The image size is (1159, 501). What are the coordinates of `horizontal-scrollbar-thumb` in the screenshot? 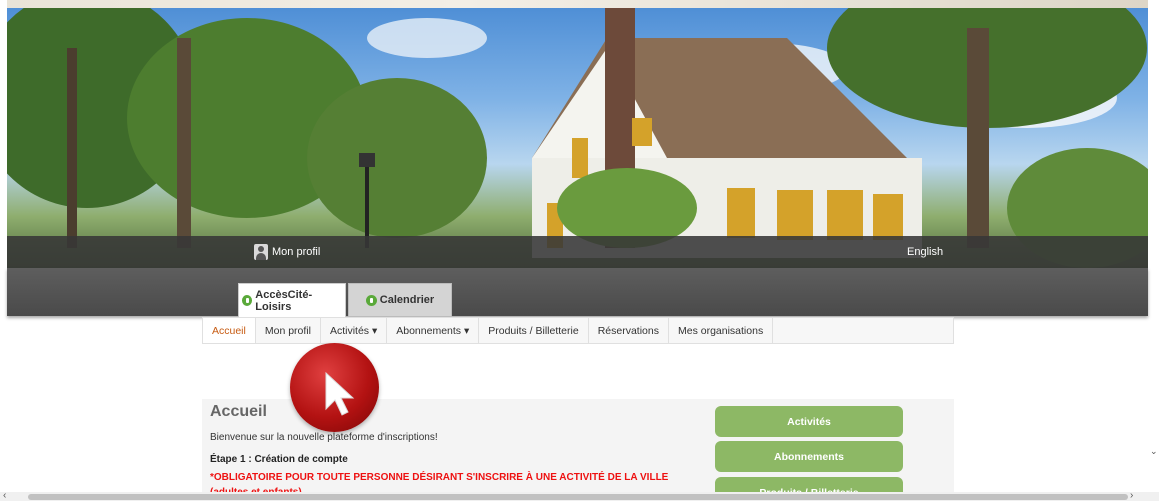 It's located at (578, 497).